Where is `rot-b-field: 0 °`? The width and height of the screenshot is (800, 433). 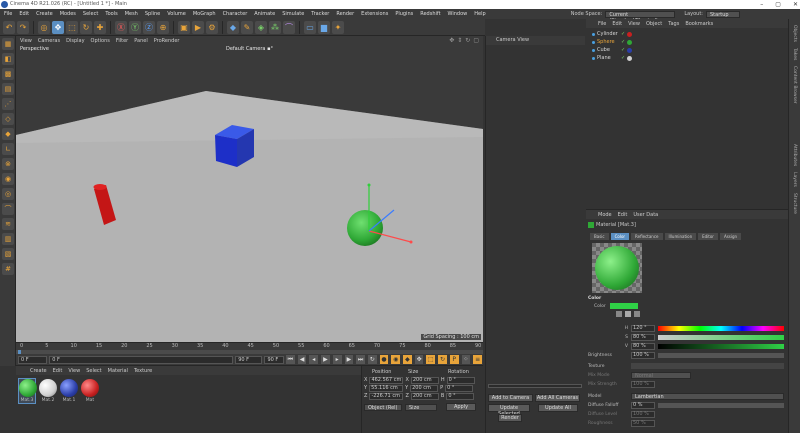 rot-b-field: 0 ° is located at coordinates (460, 396).